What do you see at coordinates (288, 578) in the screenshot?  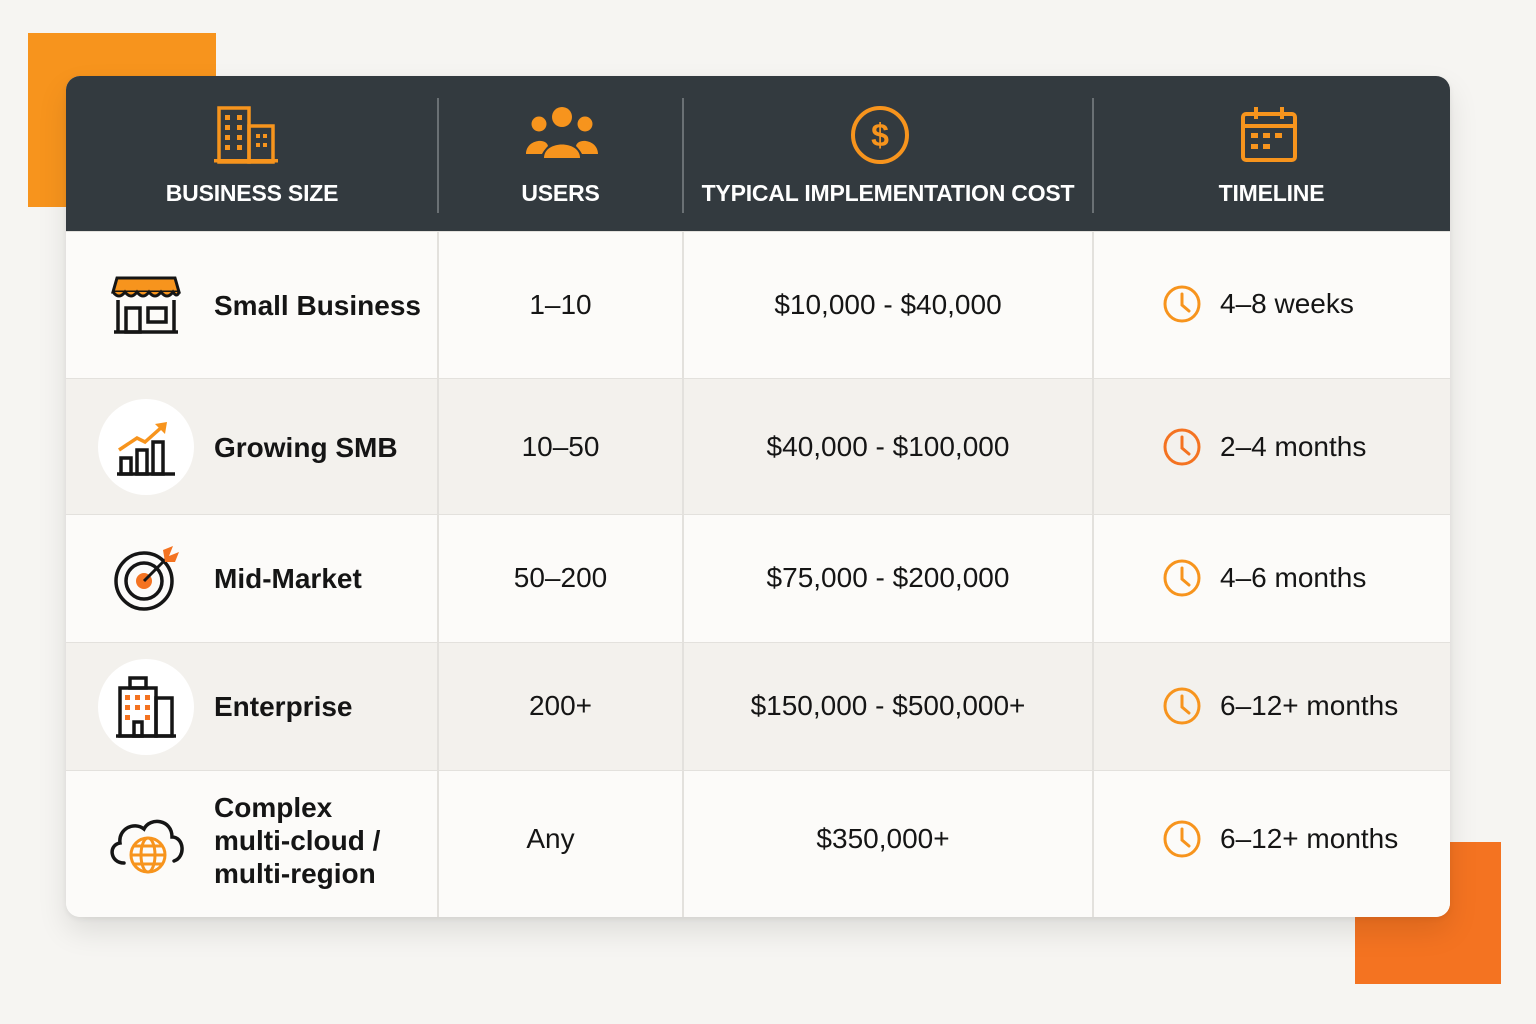 I see `business-size-name: Mid-Market` at bounding box center [288, 578].